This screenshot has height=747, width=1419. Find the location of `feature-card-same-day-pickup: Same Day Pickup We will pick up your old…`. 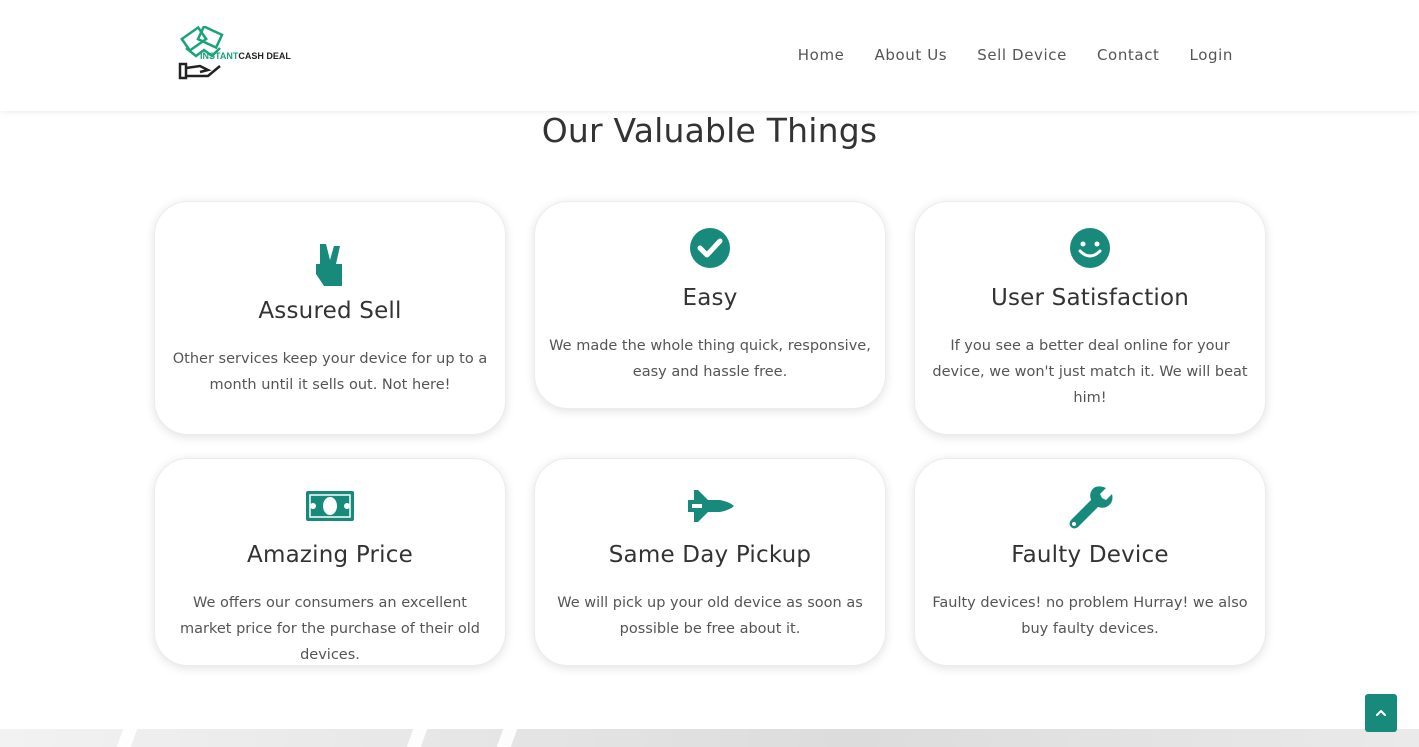

feature-card-same-day-pickup: Same Day Pickup We will pick up your old… is located at coordinates (710, 562).